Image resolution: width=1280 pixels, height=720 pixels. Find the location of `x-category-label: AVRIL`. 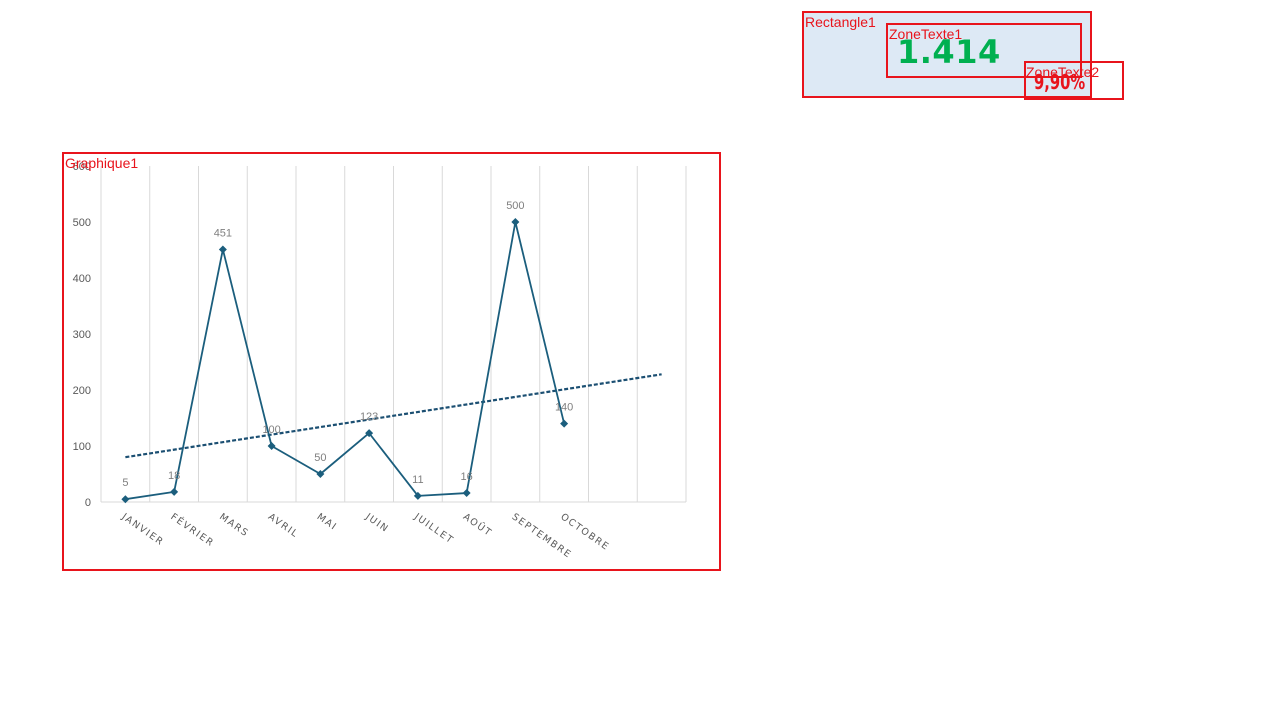

x-category-label: AVRIL is located at coordinates (283, 525).